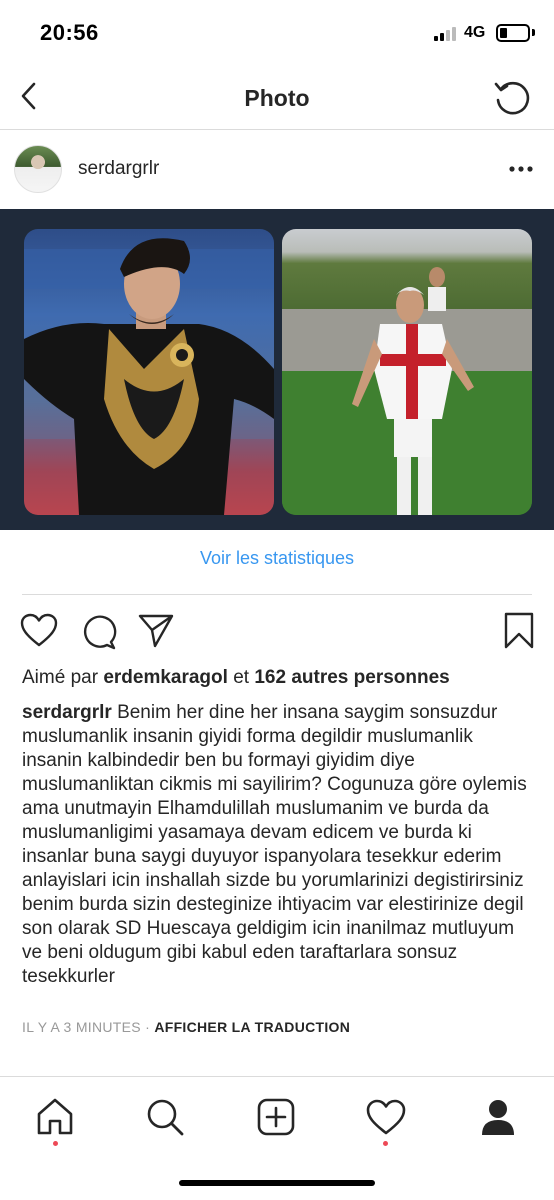 The width and height of the screenshot is (554, 1200). What do you see at coordinates (60, 677) in the screenshot?
I see `likes-prefix: Aimé par` at bounding box center [60, 677].